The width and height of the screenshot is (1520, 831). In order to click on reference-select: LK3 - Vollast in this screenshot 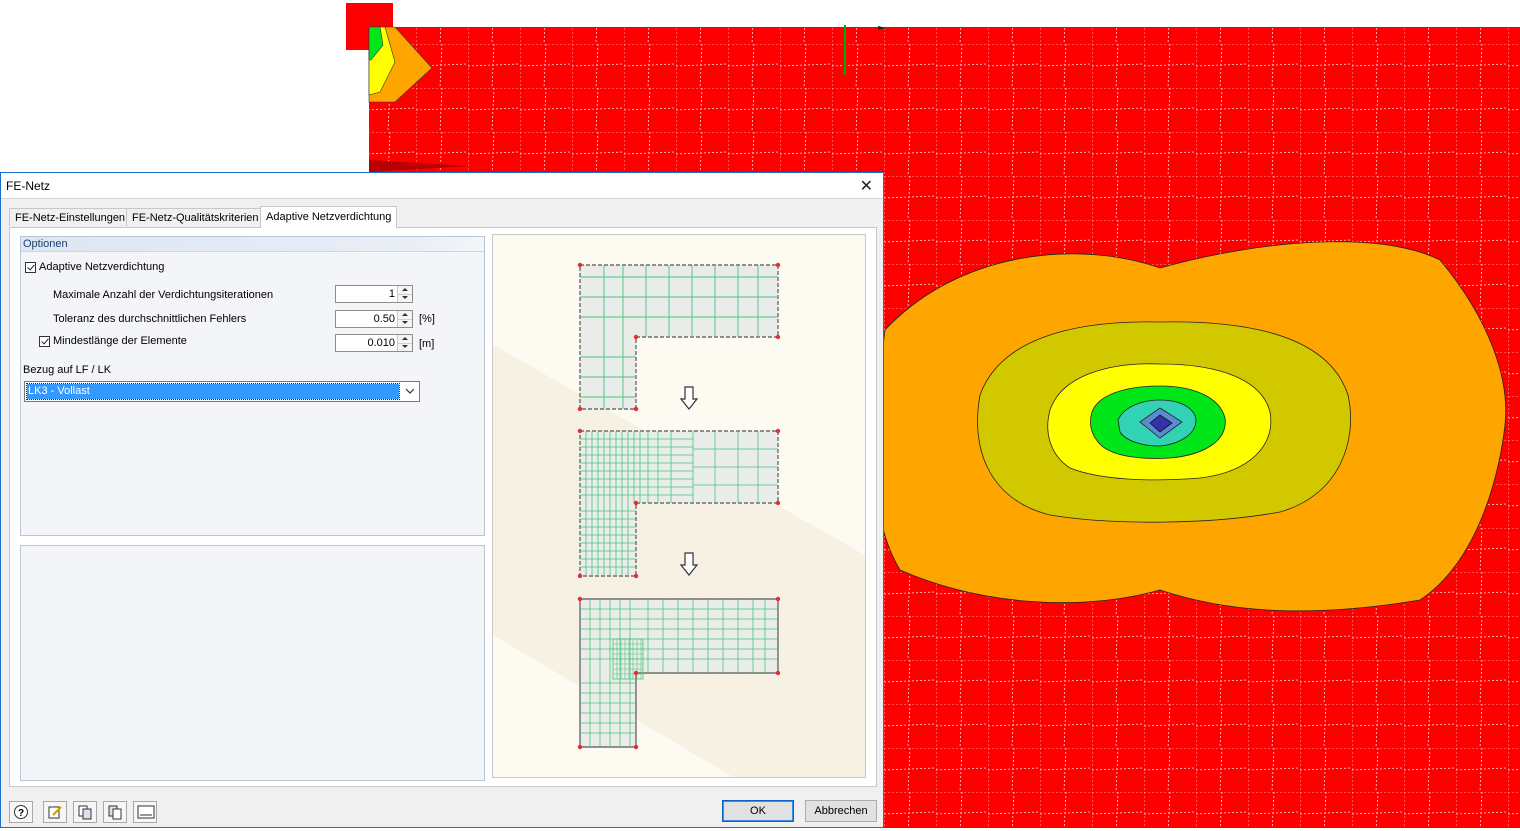, I will do `click(222, 391)`.